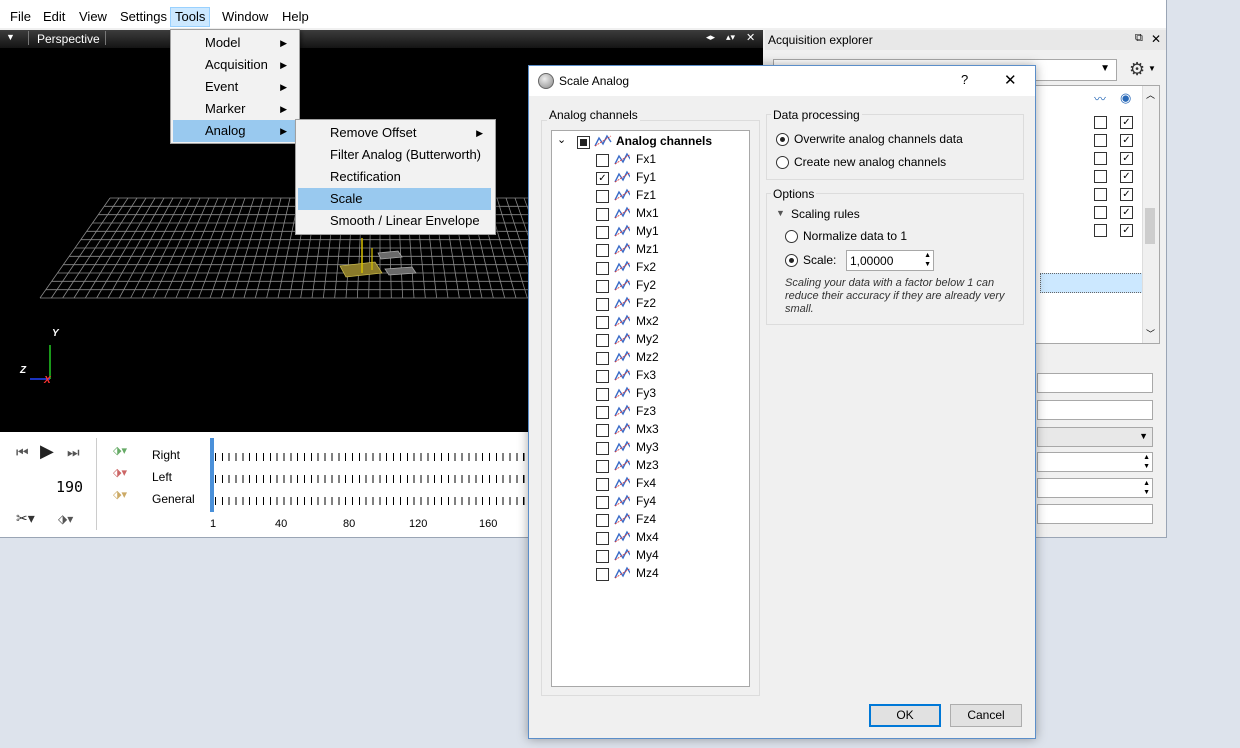 The height and width of the screenshot is (748, 1240). What do you see at coordinates (1010, 80) in the screenshot?
I see `close-button: ✕` at bounding box center [1010, 80].